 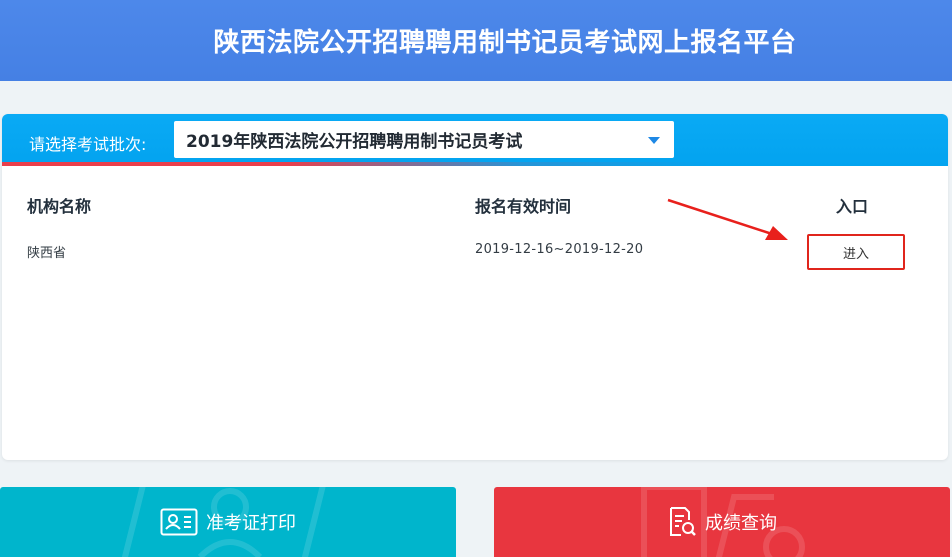 What do you see at coordinates (475, 164) in the screenshot?
I see `batch-bar-underline` at bounding box center [475, 164].